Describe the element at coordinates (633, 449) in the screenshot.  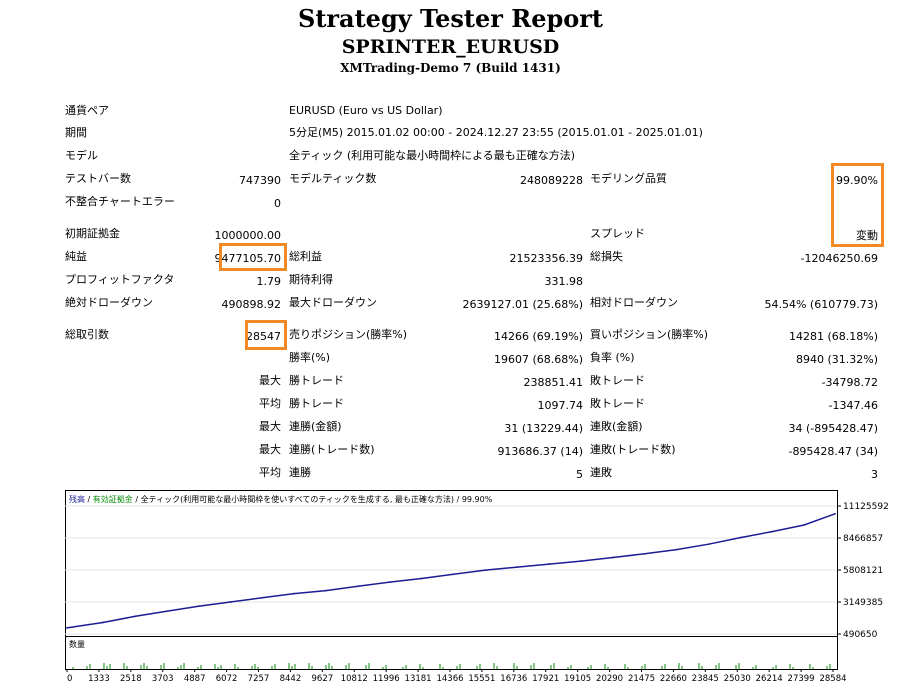
I see `consecutive-loss-label: 連敗(トレード数)` at that location.